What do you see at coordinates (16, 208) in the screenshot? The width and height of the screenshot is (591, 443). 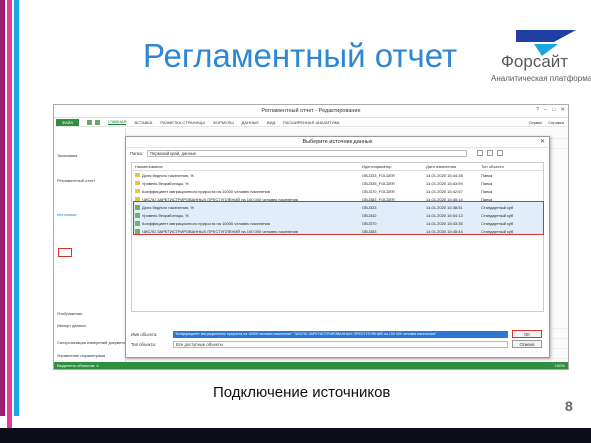 I see `accent-bar-blue` at bounding box center [16, 208].